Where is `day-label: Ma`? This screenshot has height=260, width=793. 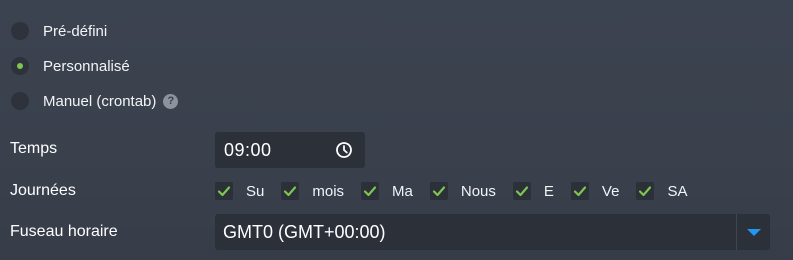 day-label: Ma is located at coordinates (402, 191).